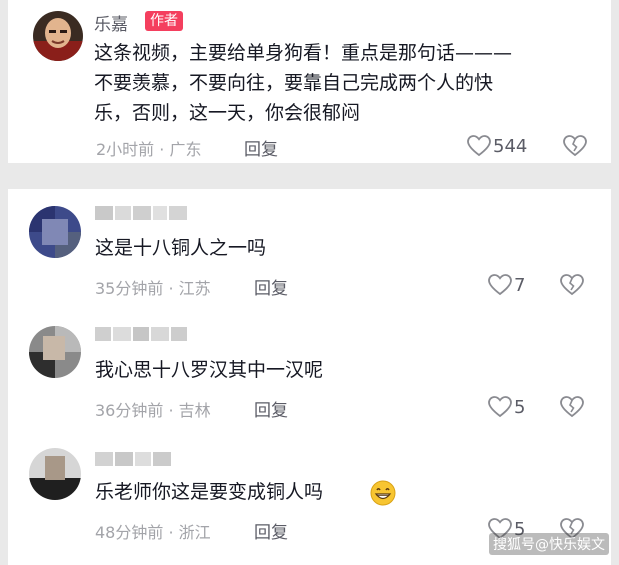 This screenshot has width=619, height=565. I want to click on comment-meta: 36分钟前 · 吉林, so click(153, 410).